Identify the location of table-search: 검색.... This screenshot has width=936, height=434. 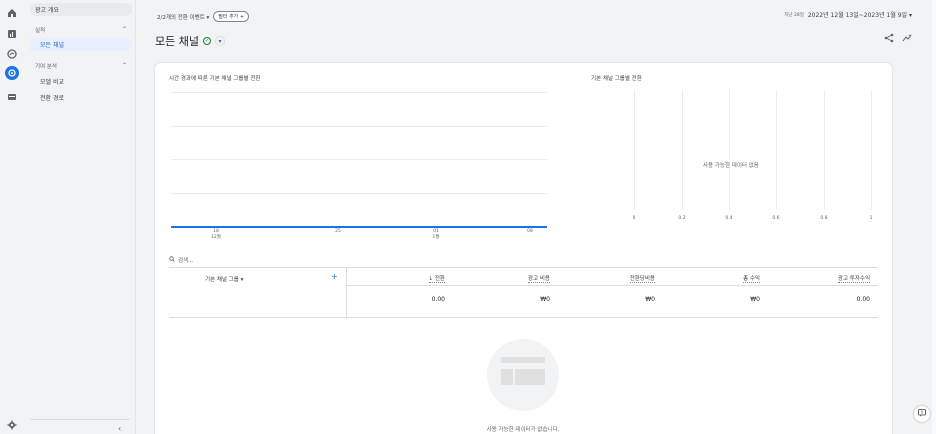
(181, 260).